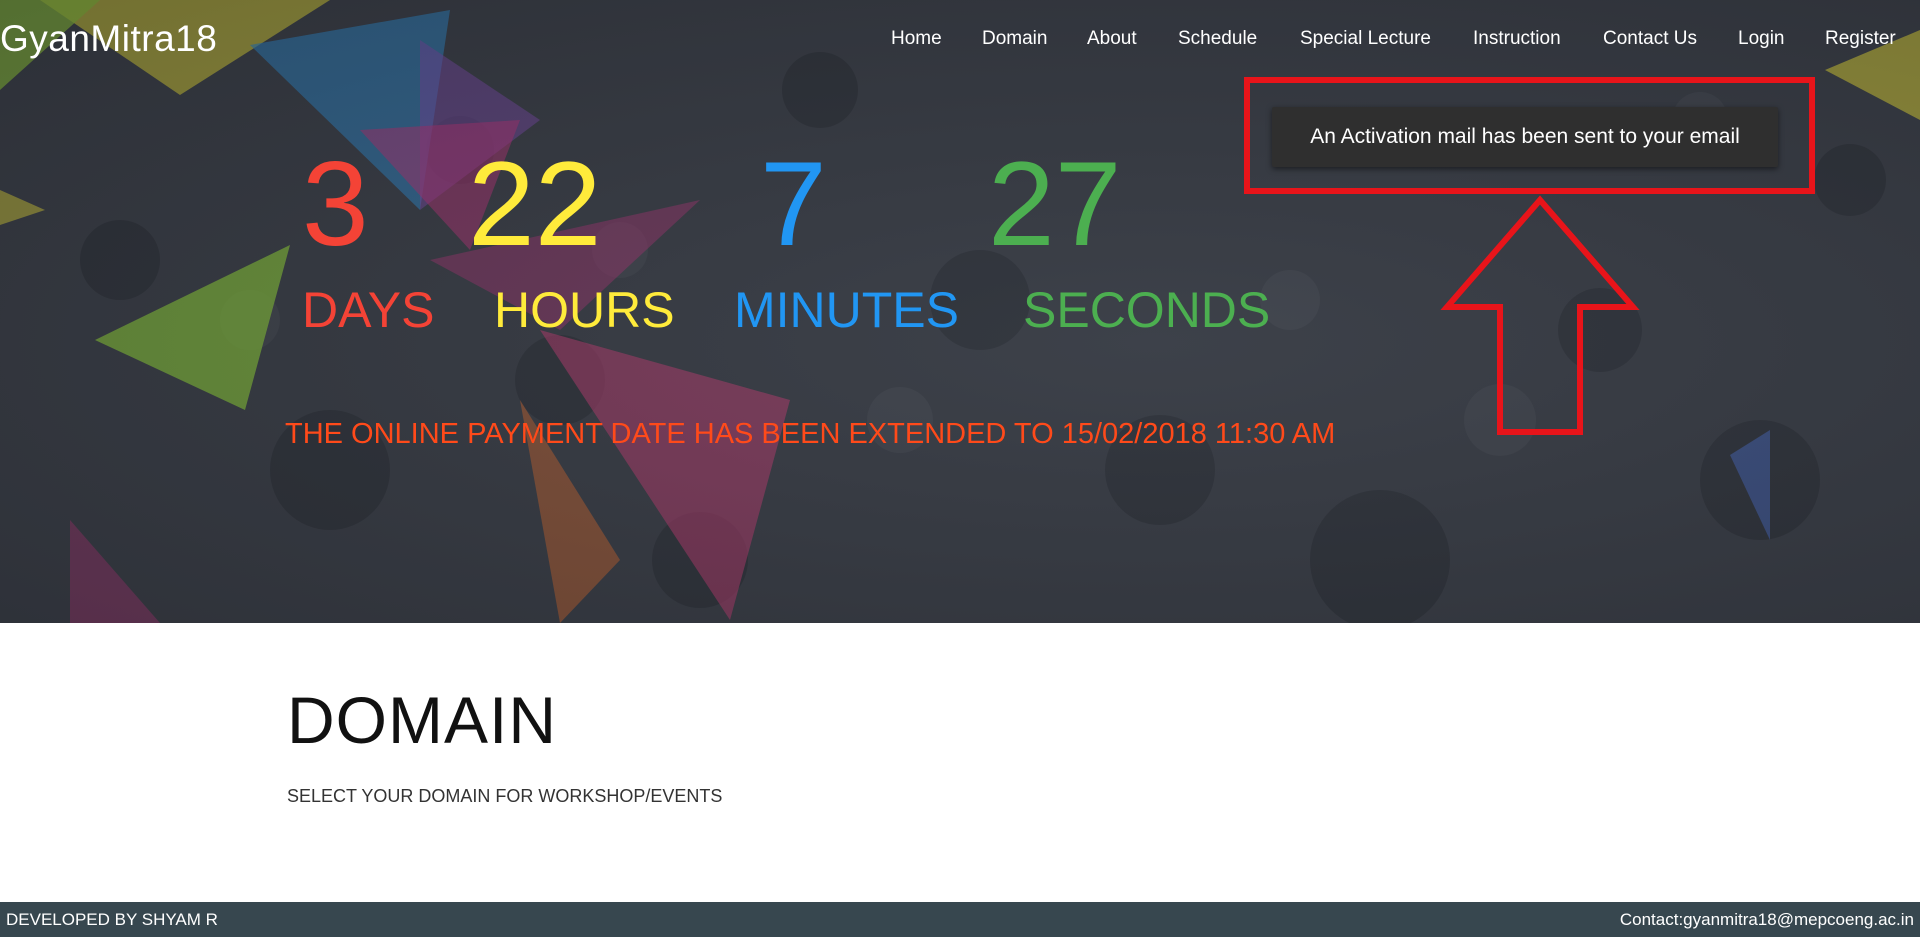 This screenshot has width=1920, height=937. What do you see at coordinates (1055, 204) in the screenshot?
I see `countdown-seconds-value: 27` at bounding box center [1055, 204].